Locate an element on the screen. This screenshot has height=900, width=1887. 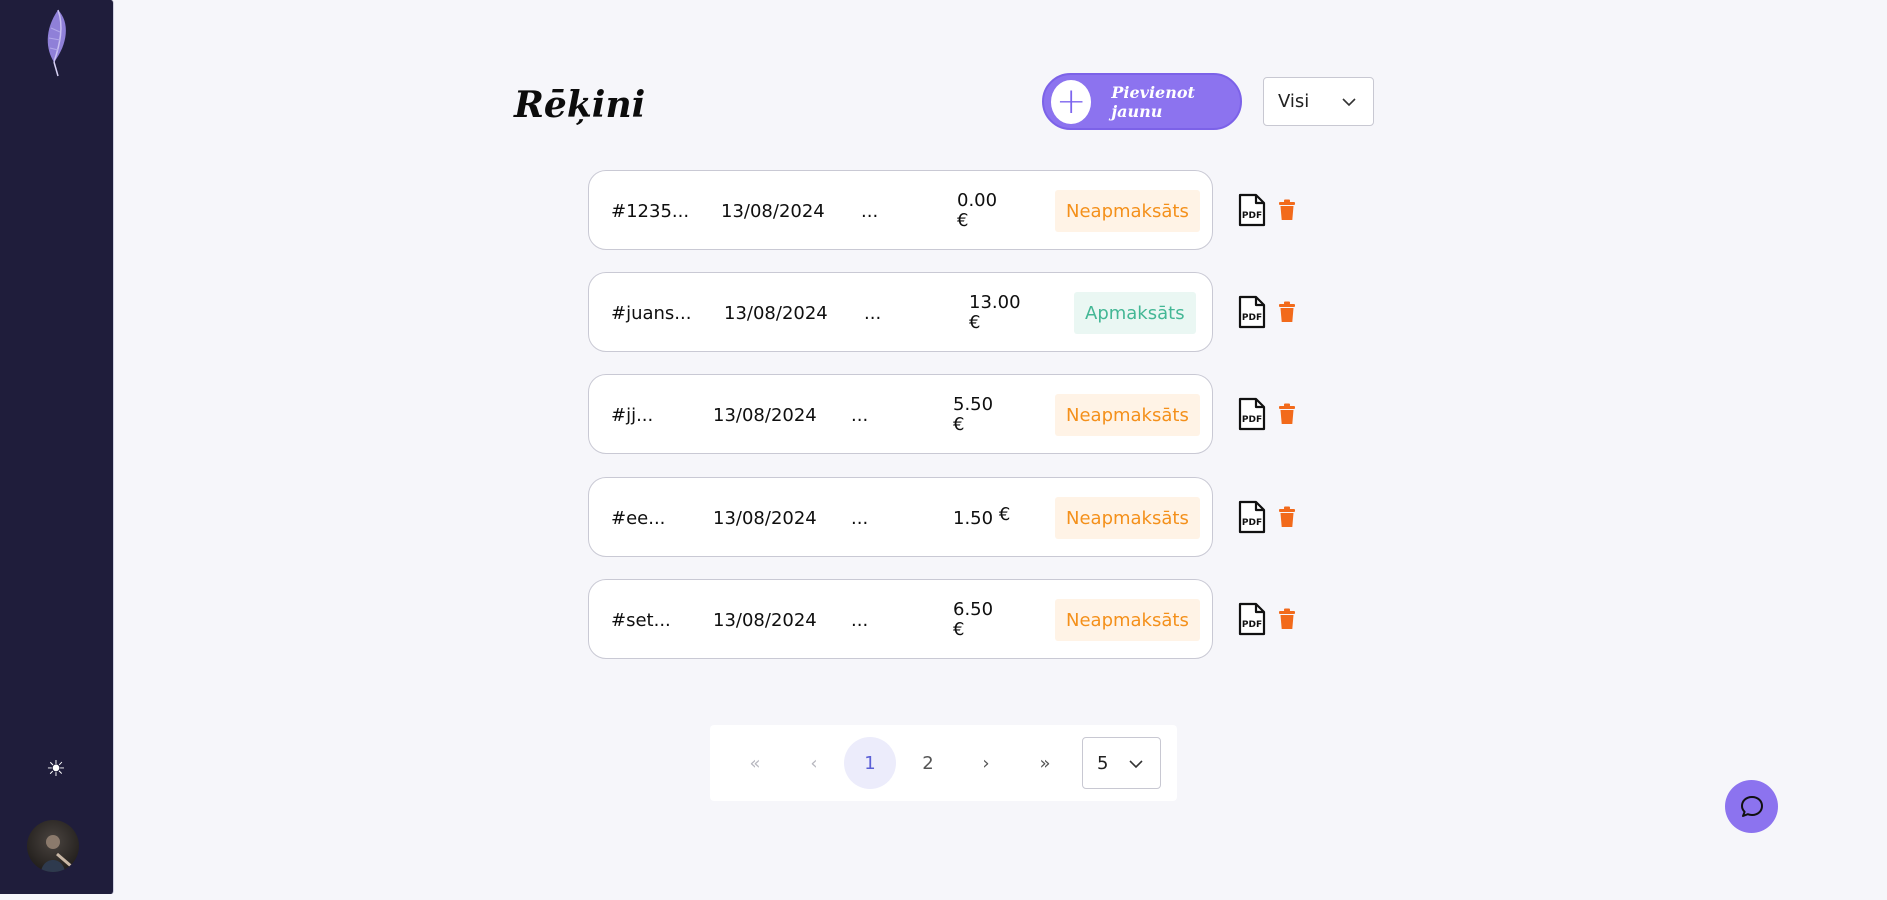
status-badge: Apmaksāts is located at coordinates (1135, 313).